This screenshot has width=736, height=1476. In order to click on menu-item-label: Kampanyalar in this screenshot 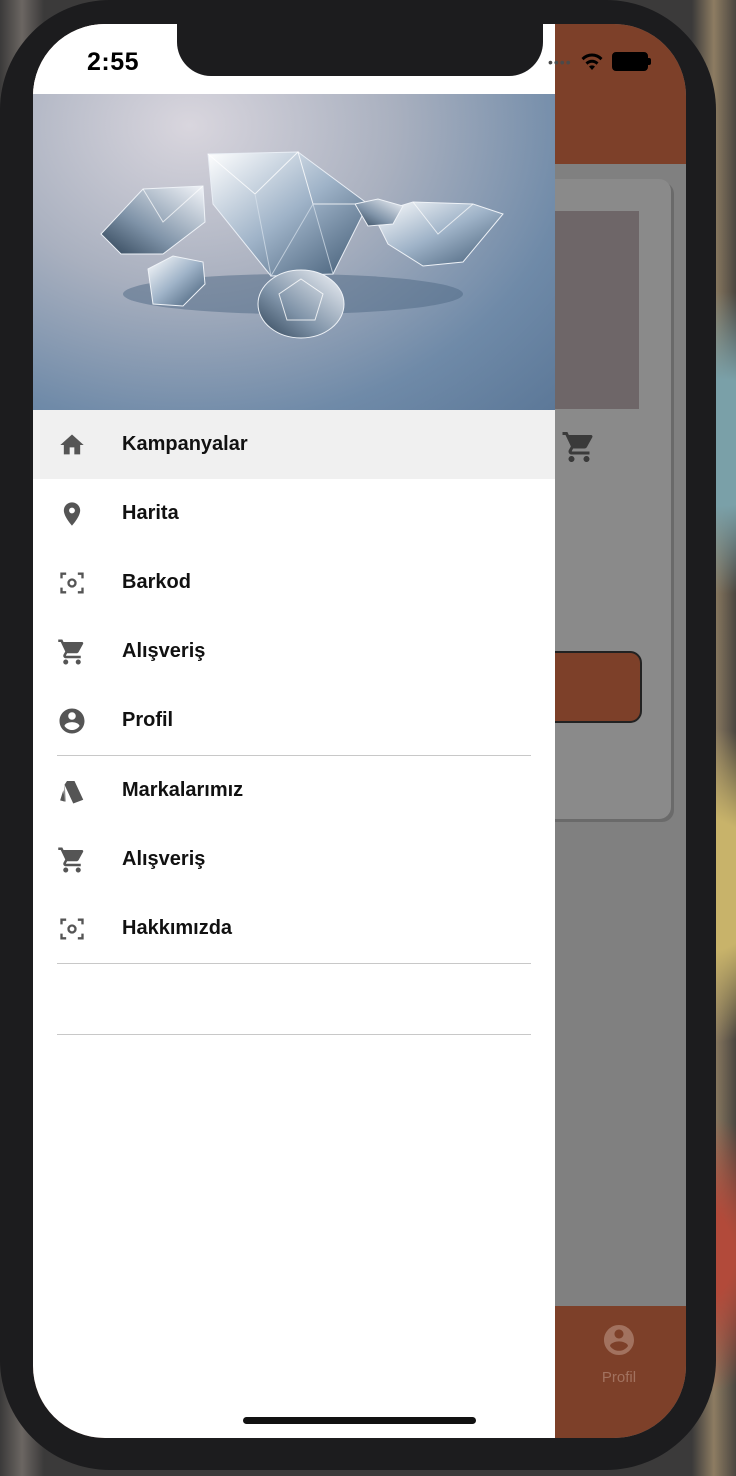, I will do `click(185, 444)`.